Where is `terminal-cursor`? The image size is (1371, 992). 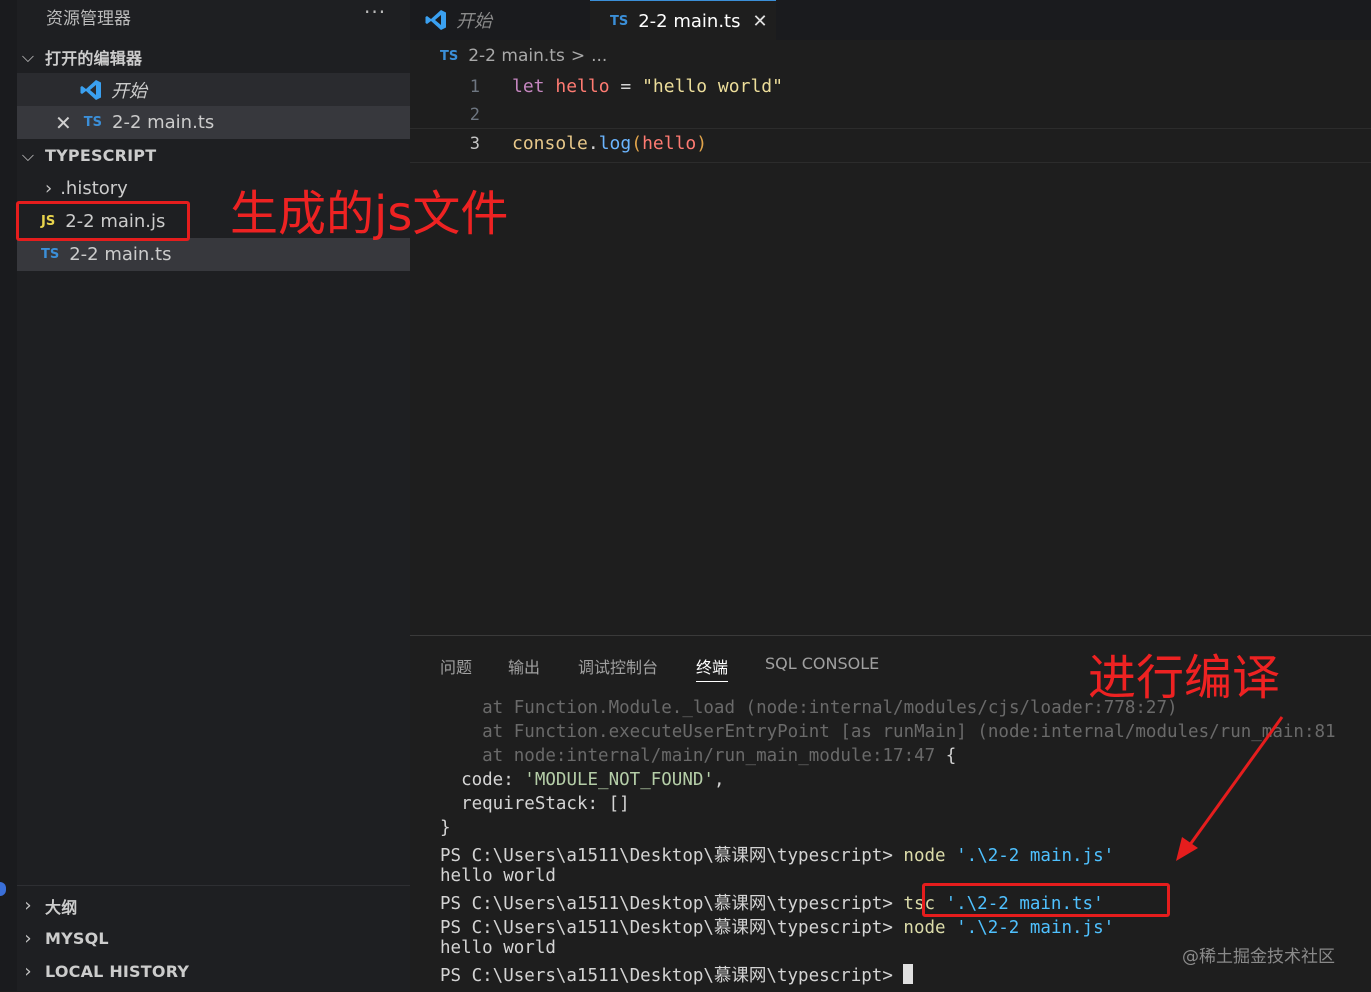
terminal-cursor is located at coordinates (908, 974).